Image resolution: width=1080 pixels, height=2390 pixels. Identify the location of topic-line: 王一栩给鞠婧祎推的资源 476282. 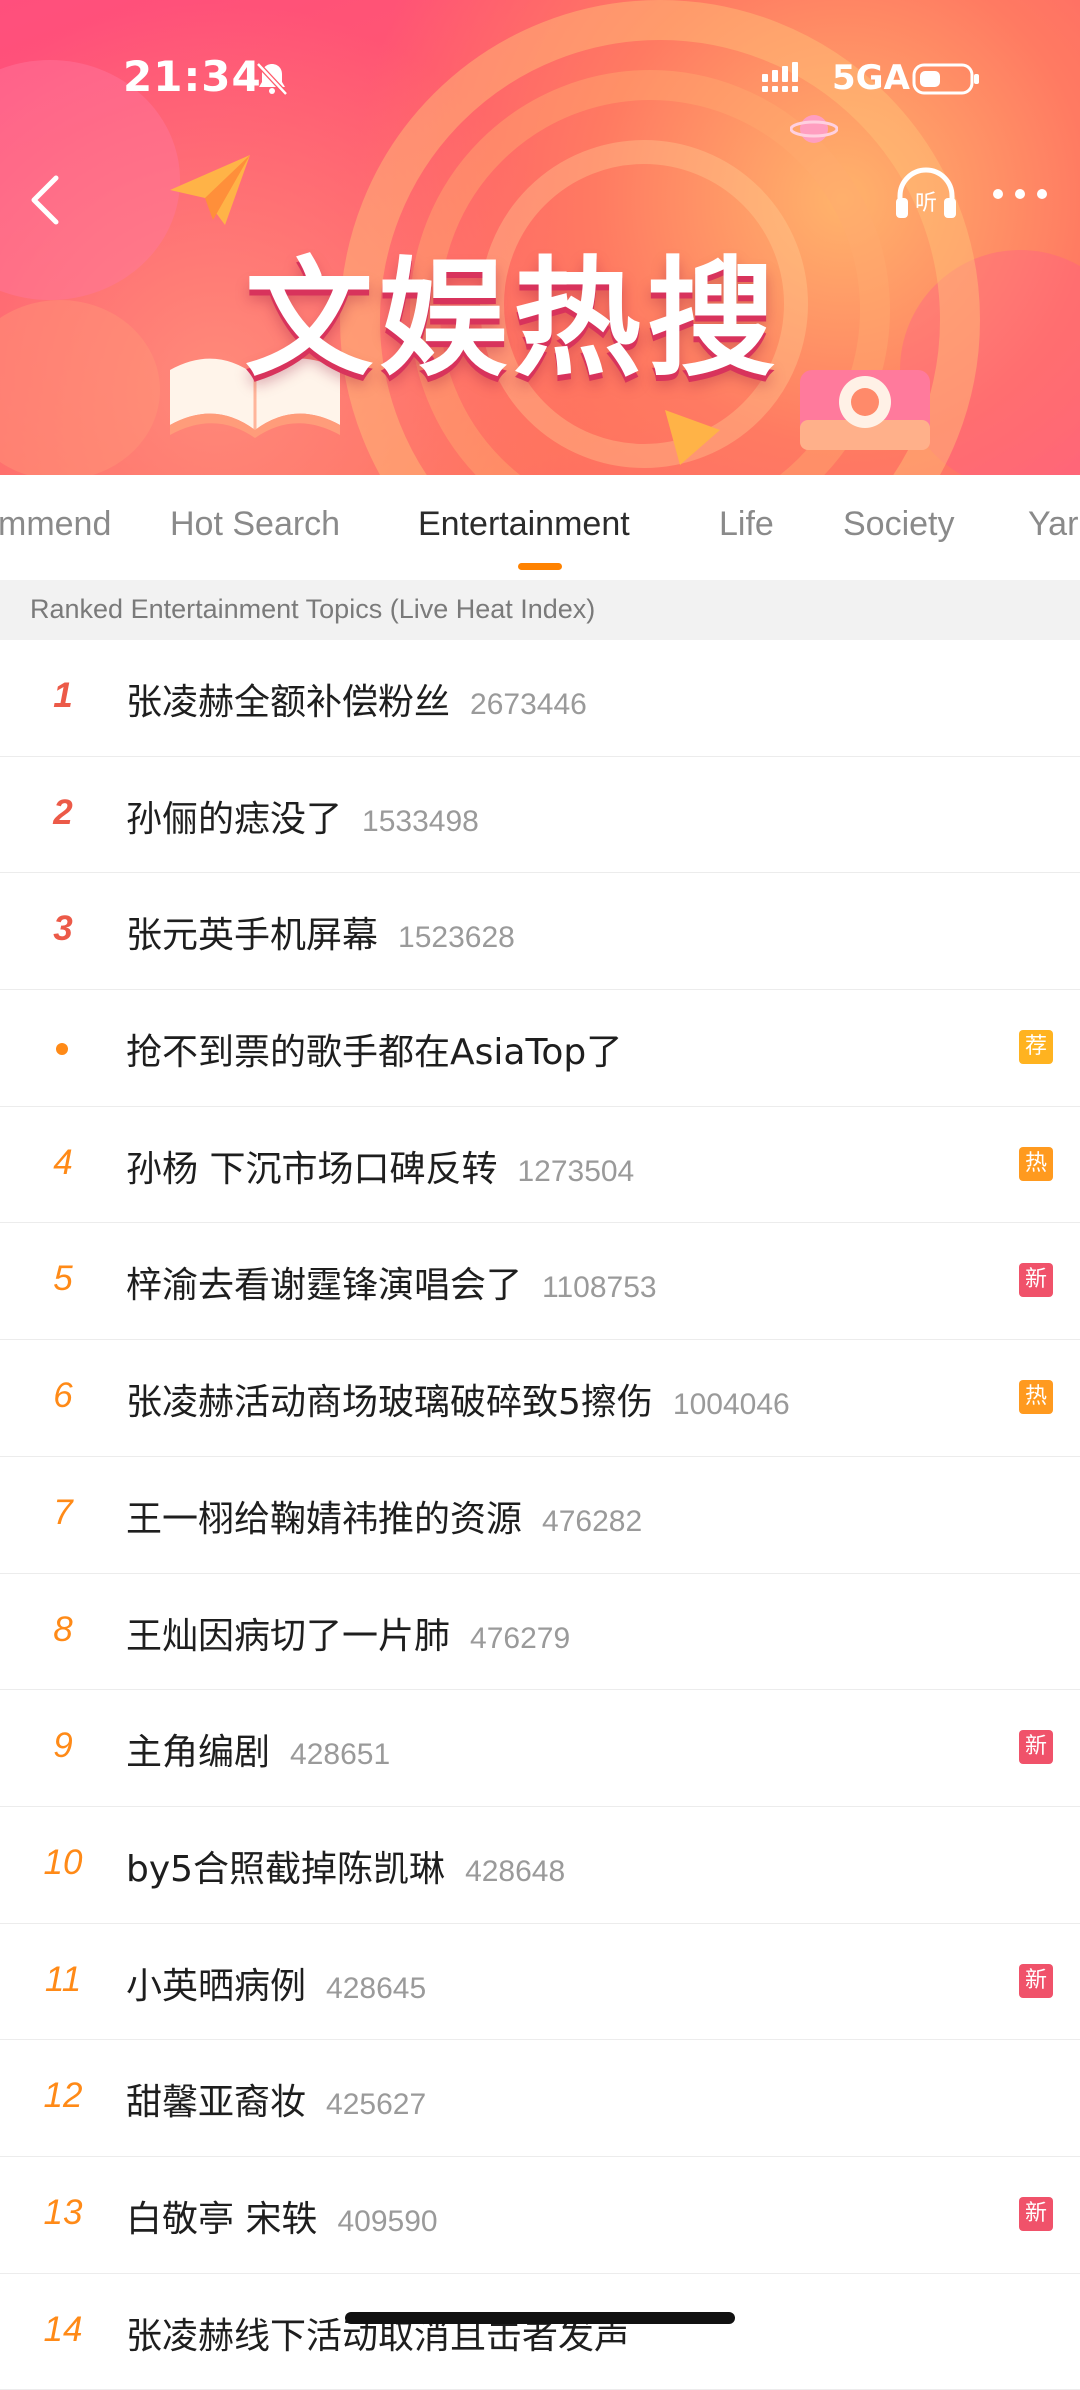
(384, 1516).